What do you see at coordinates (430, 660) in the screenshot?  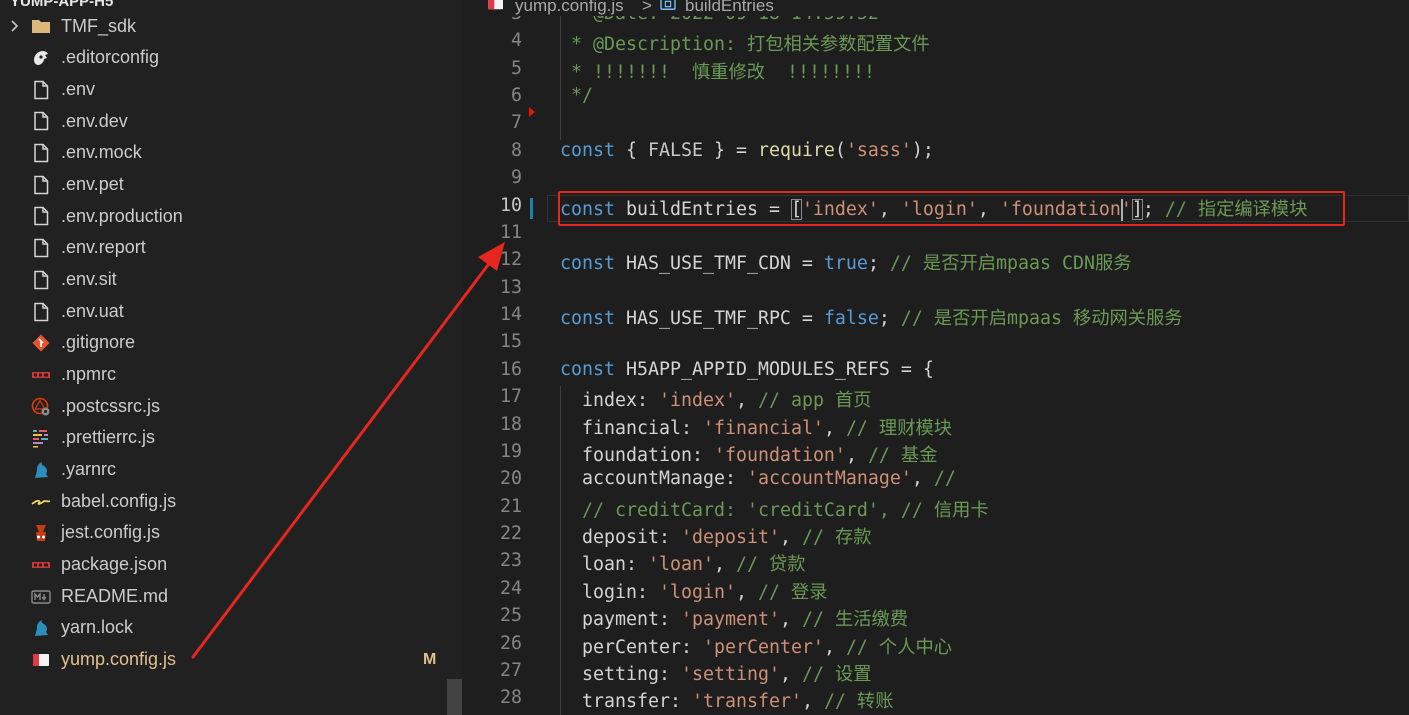 I see `git-status-badge: M` at bounding box center [430, 660].